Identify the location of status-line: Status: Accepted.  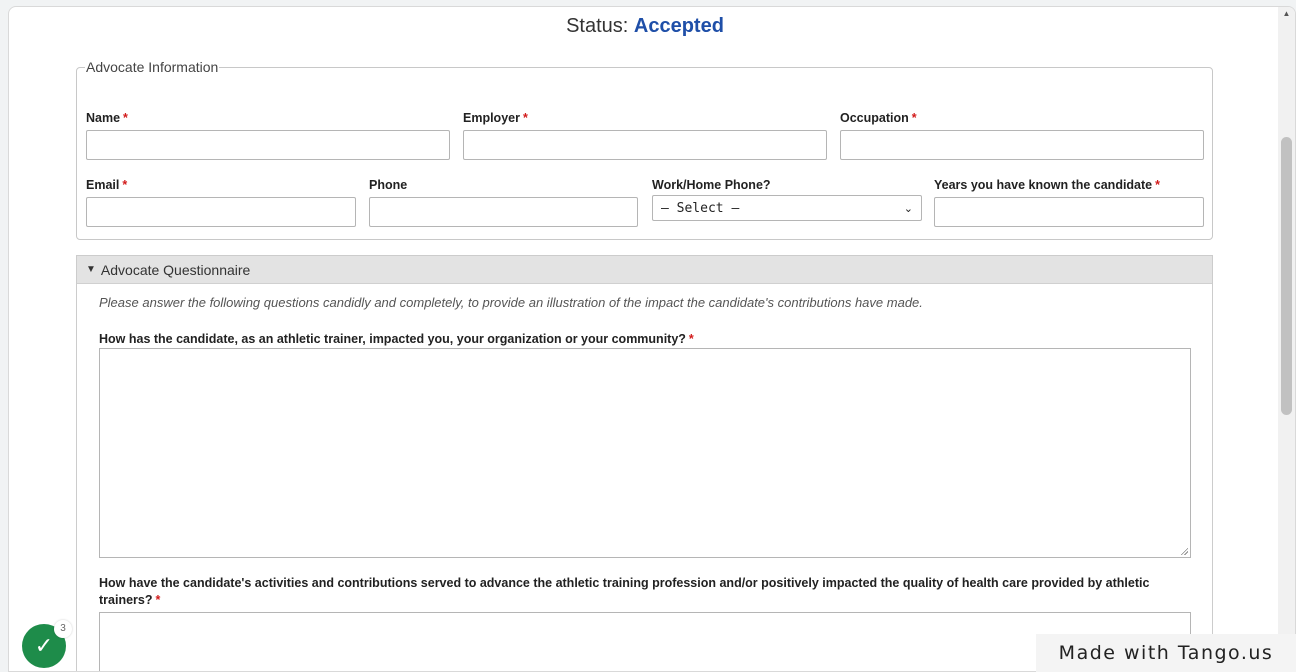
(645, 26).